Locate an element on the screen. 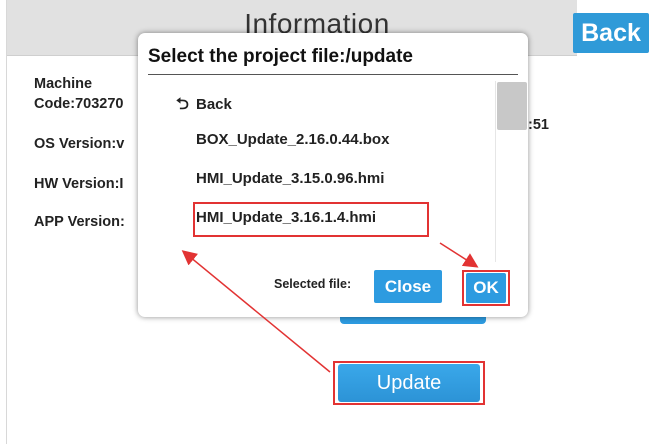  hw-version-label: HW Version:I is located at coordinates (79, 184).